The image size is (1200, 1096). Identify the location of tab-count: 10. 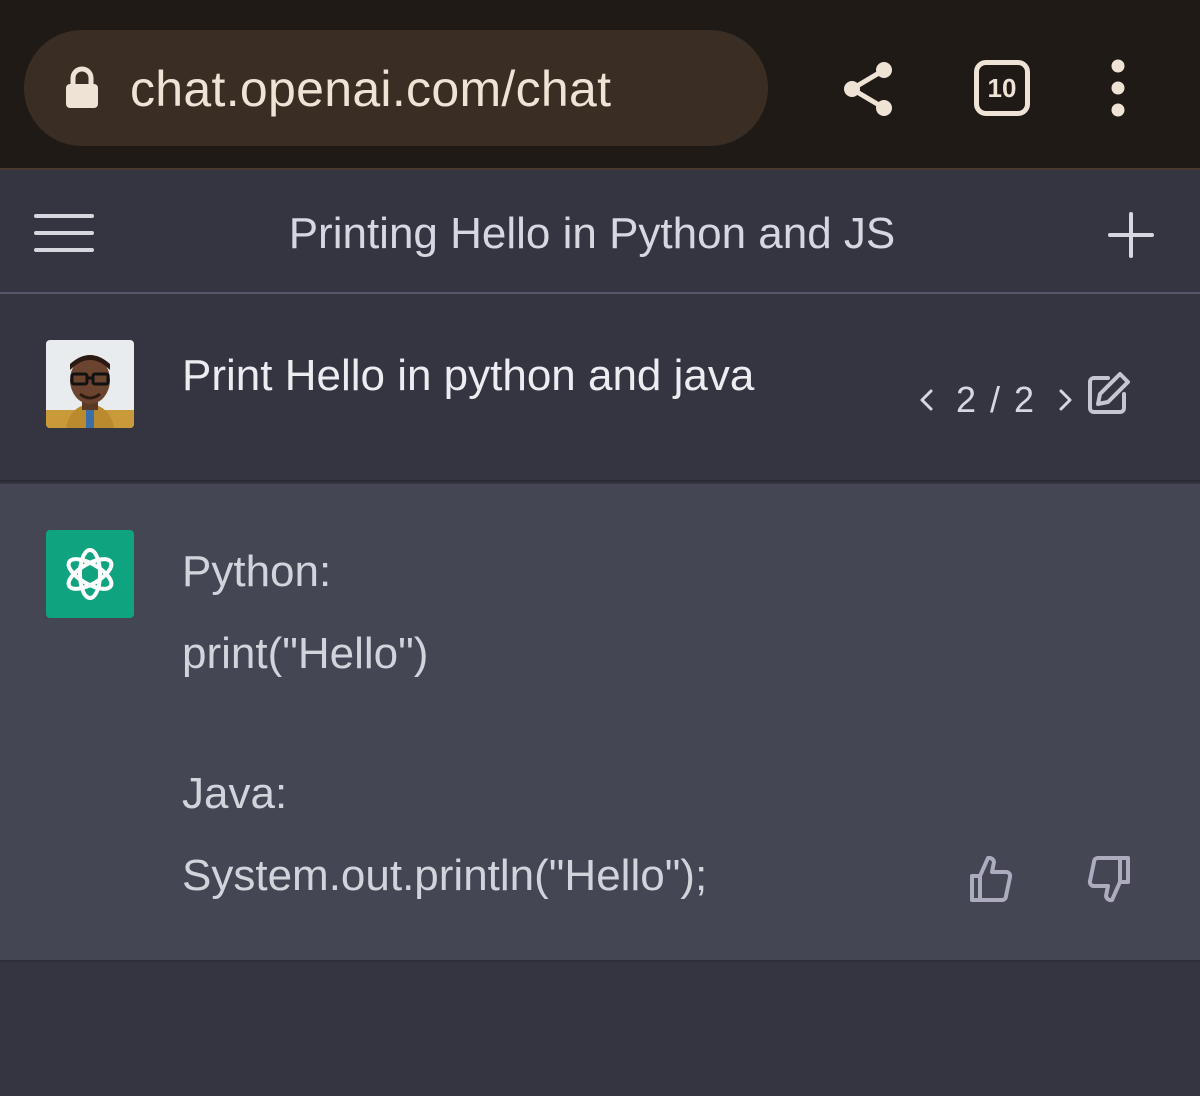
(1002, 88).